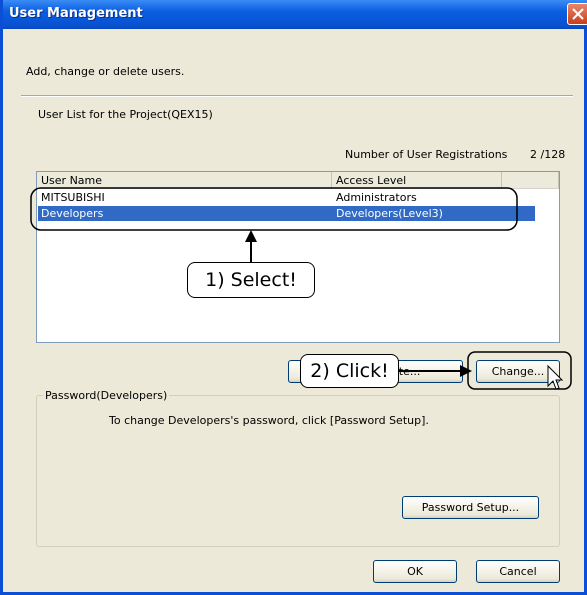  I want to click on close-icon, so click(578, 14).